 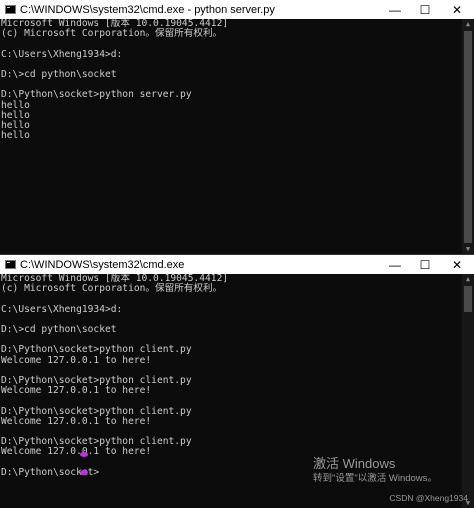 I want to click on client-window-title: C:\WINDOWS\system32\cmd.exe, so click(x=102, y=264).